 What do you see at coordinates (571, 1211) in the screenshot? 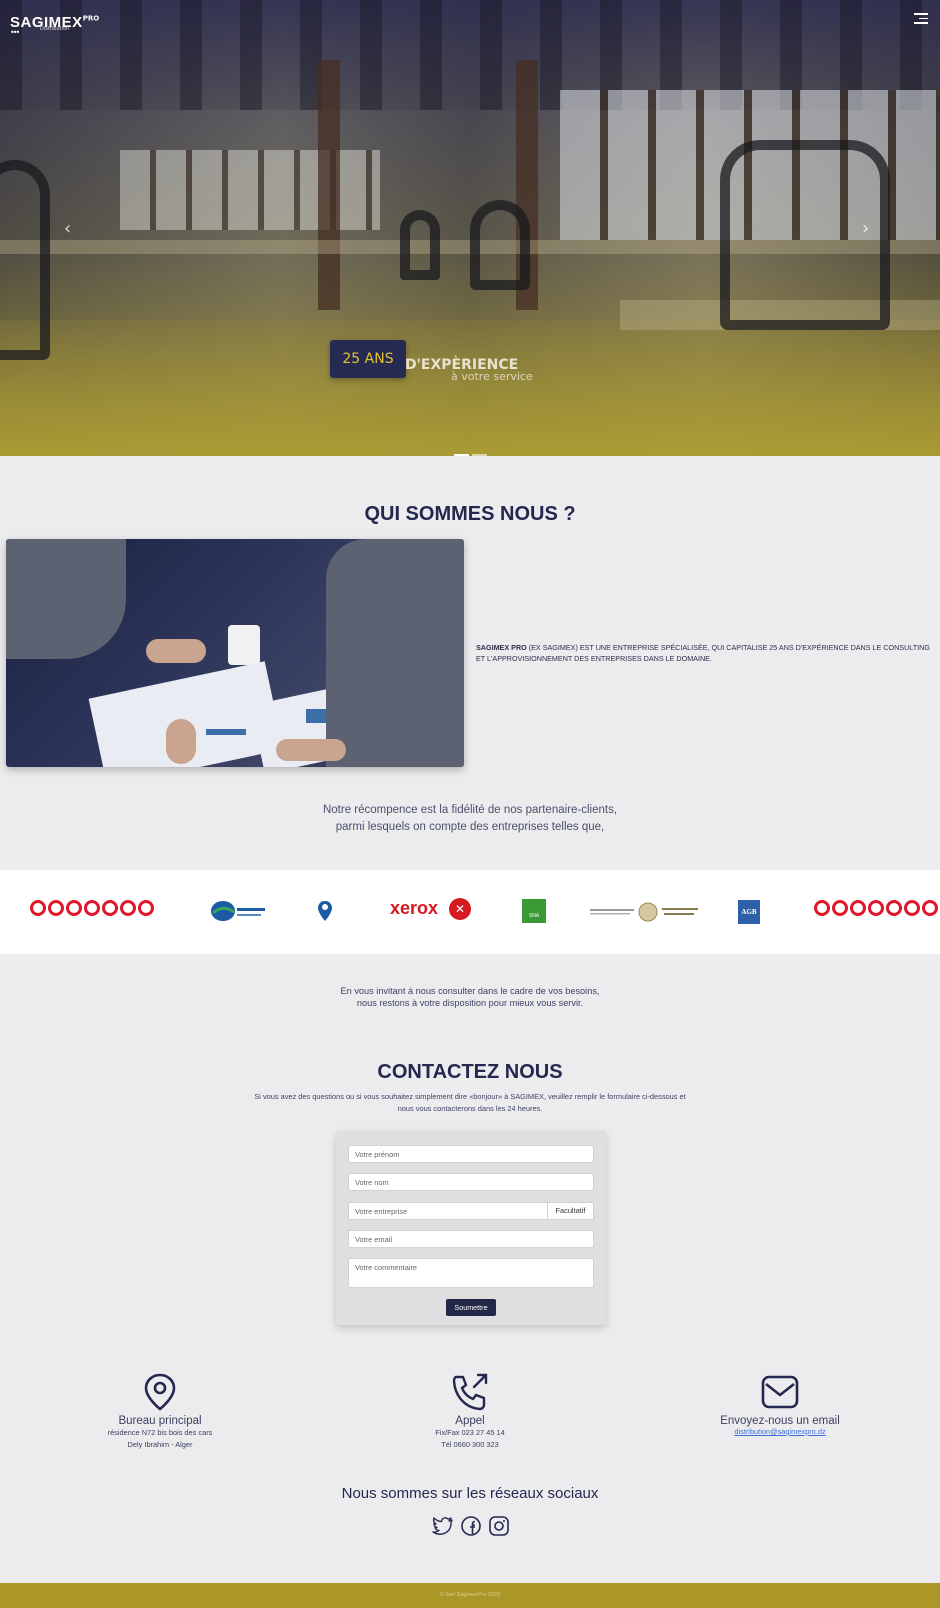
I see `company-optional-addon: Facultatif` at bounding box center [571, 1211].